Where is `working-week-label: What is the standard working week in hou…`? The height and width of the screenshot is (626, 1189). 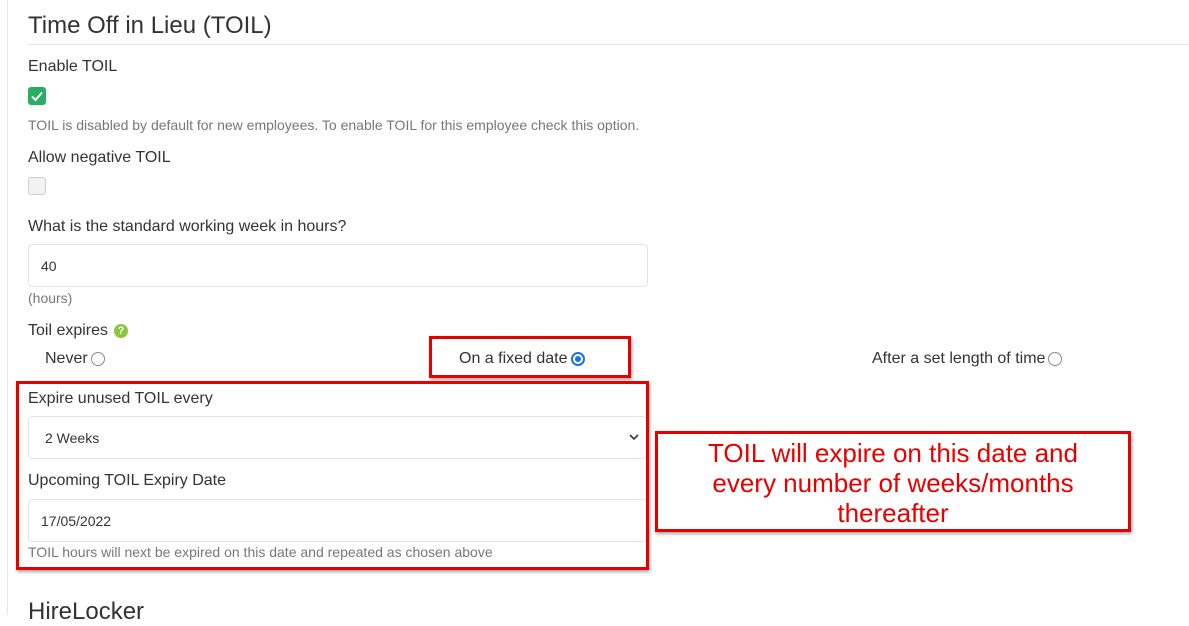
working-week-label: What is the standard working week in hou… is located at coordinates (187, 226).